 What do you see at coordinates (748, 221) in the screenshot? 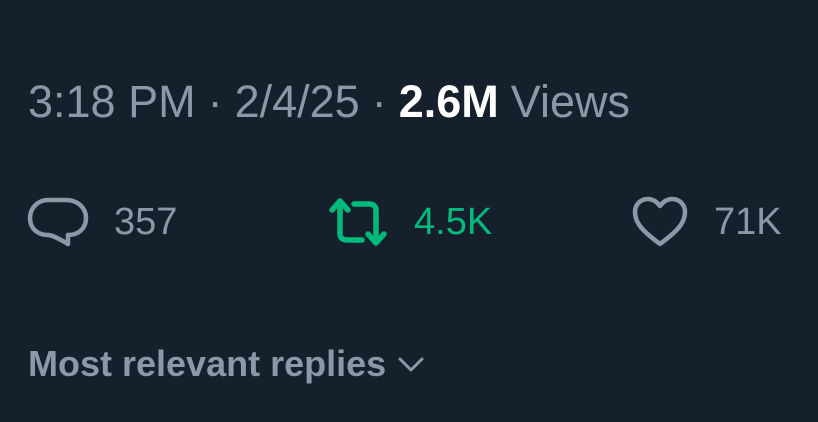
I see `like-count: 71K` at bounding box center [748, 221].